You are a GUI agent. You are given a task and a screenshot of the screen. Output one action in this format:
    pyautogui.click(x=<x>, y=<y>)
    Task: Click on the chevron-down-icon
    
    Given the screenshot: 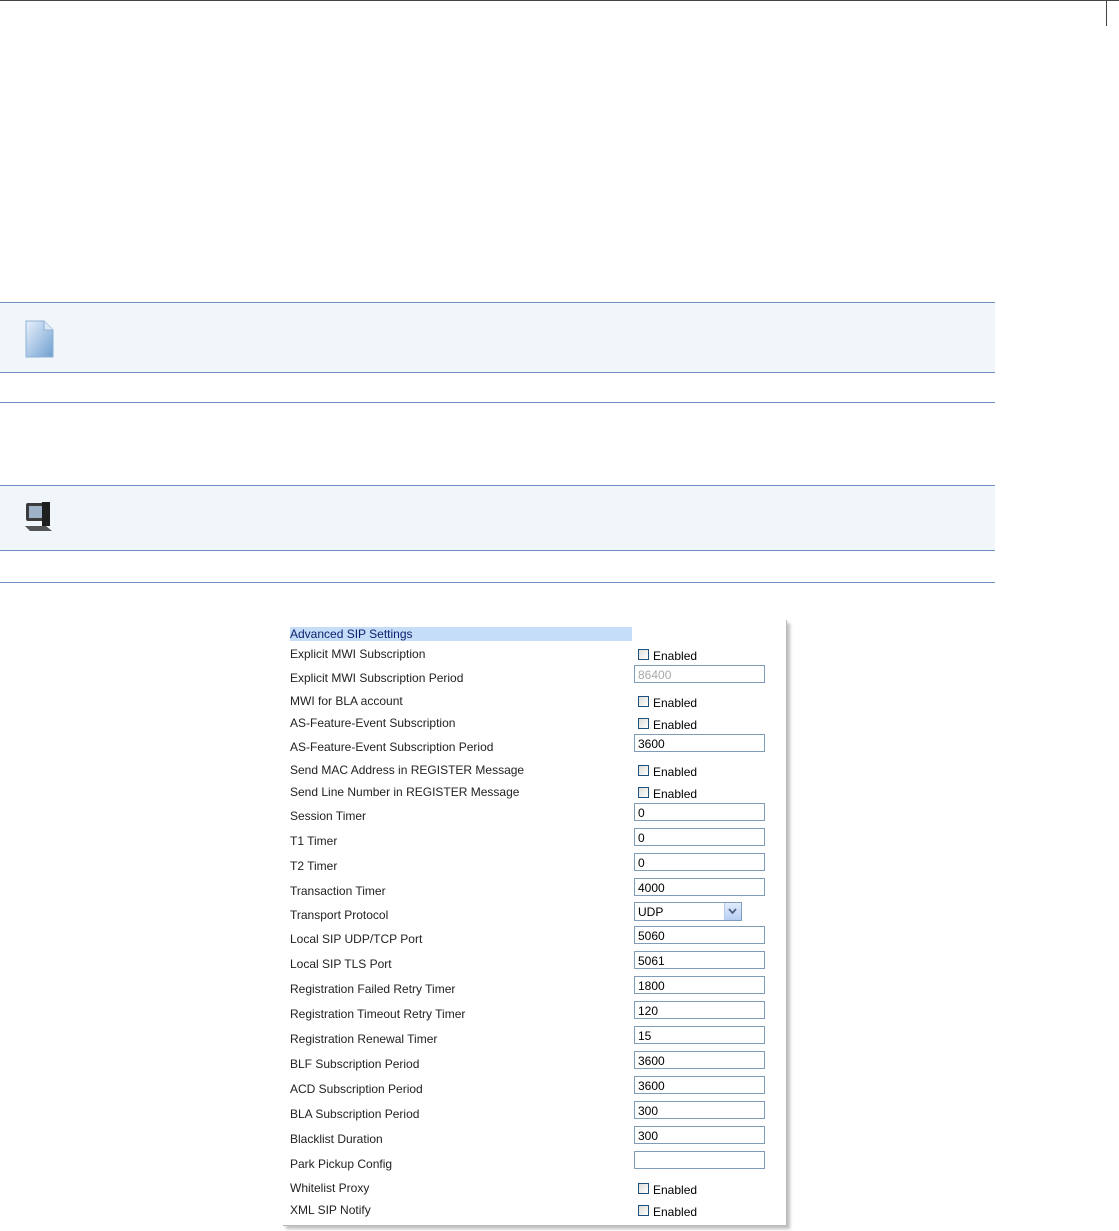 What is the action you would take?
    pyautogui.click(x=732, y=911)
    